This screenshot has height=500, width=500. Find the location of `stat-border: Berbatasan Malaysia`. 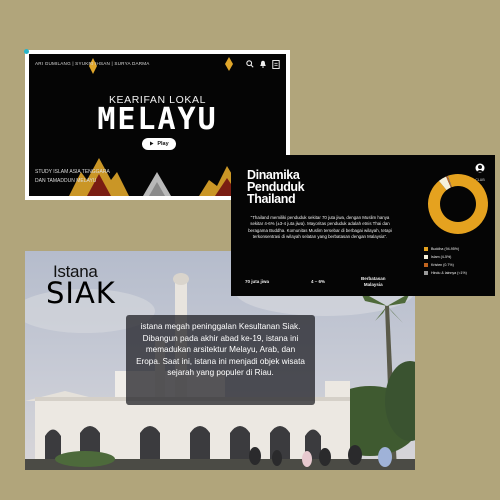

stat-border: Berbatasan Malaysia is located at coordinates (373, 281).